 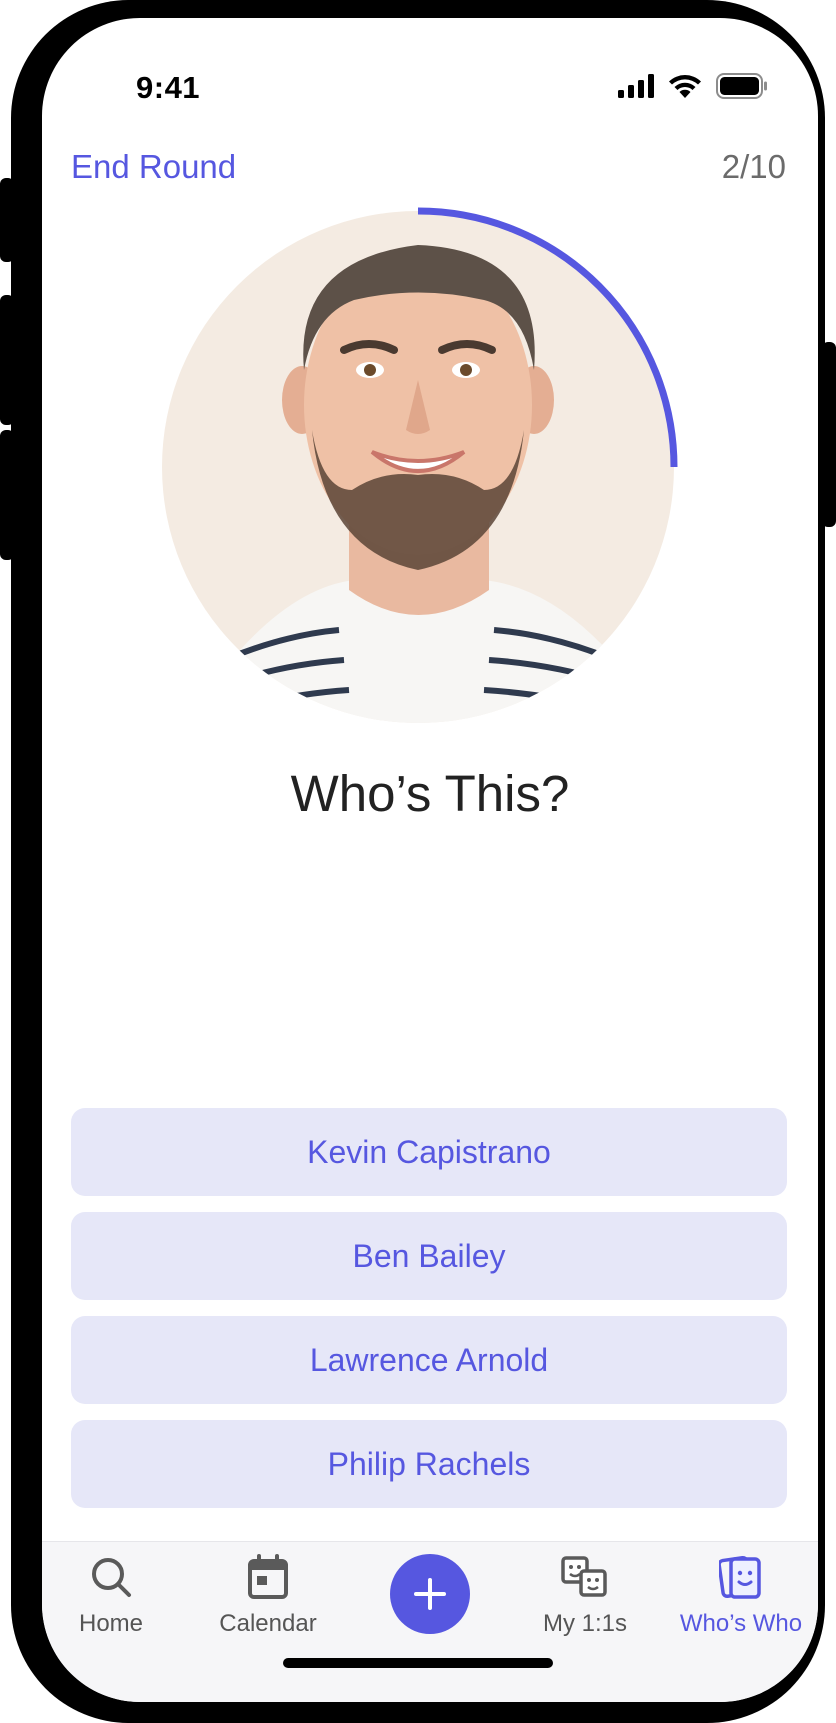 What do you see at coordinates (429, 1464) in the screenshot?
I see `answer-button: Philip Rachels` at bounding box center [429, 1464].